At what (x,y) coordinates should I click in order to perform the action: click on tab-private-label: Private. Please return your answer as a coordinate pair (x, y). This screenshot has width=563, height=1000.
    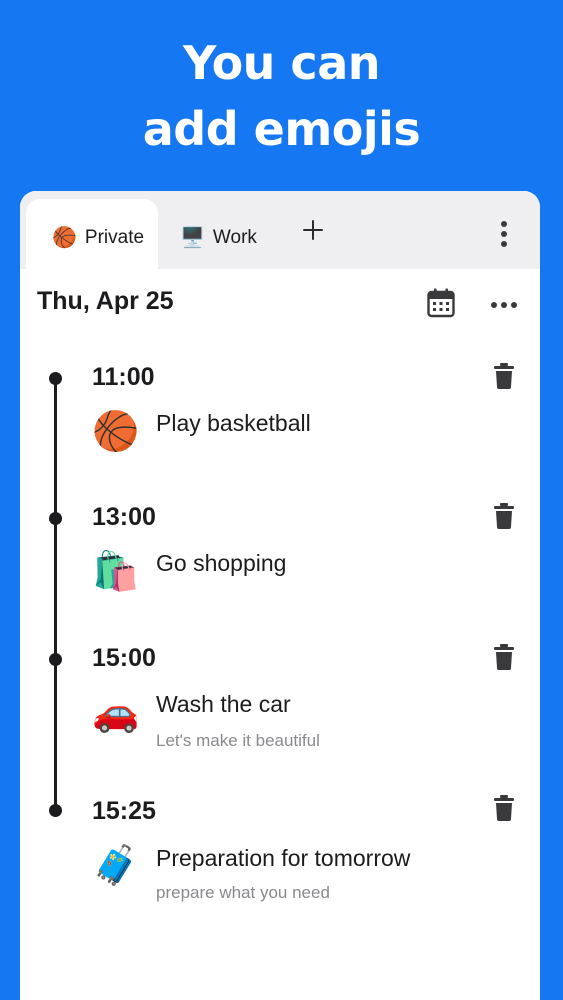
    Looking at the image, I should click on (114, 237).